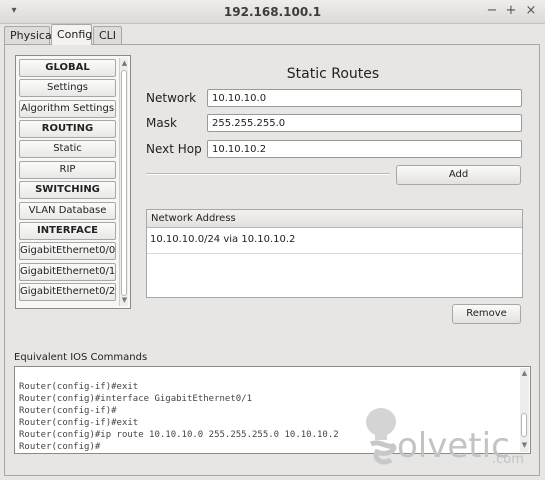  What do you see at coordinates (67, 190) in the screenshot?
I see `sidebar-header-switching: SWITCHING` at bounding box center [67, 190].